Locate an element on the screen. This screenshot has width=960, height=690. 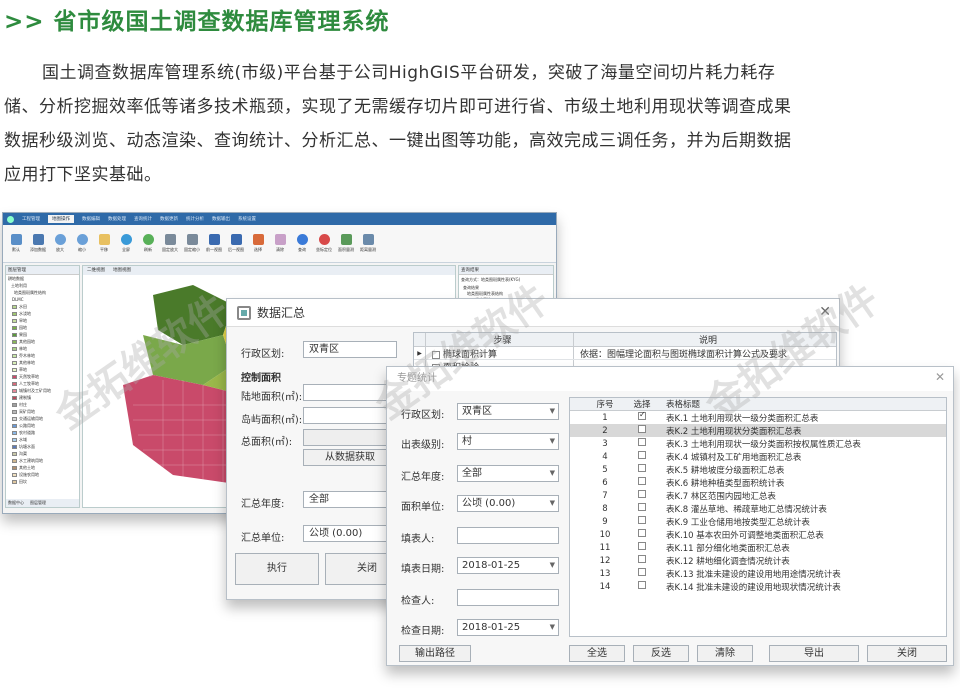
zoom-out-button: 缩小 is located at coordinates (82, 243).